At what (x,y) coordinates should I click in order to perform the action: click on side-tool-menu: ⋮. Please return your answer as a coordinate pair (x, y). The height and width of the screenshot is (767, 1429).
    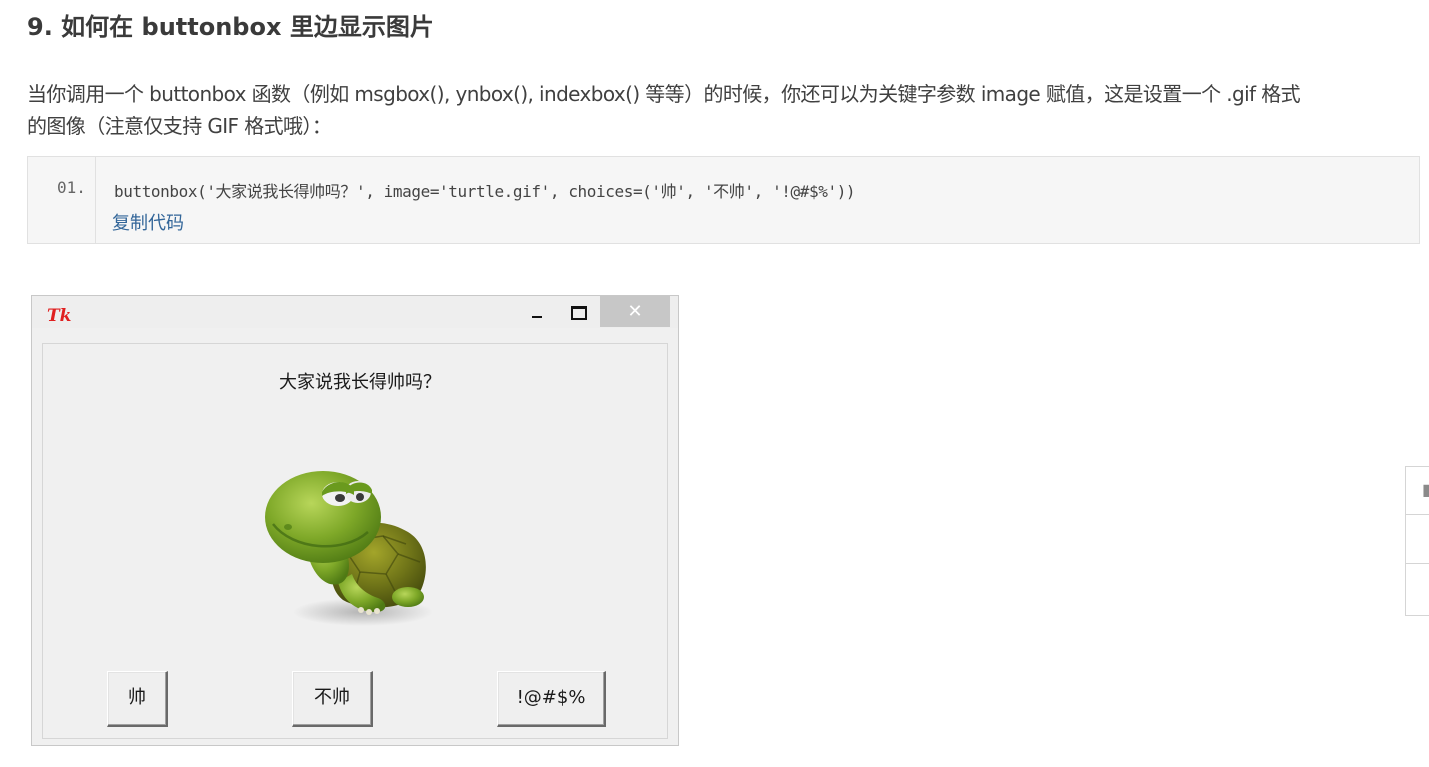
    Looking at the image, I should click on (1417, 589).